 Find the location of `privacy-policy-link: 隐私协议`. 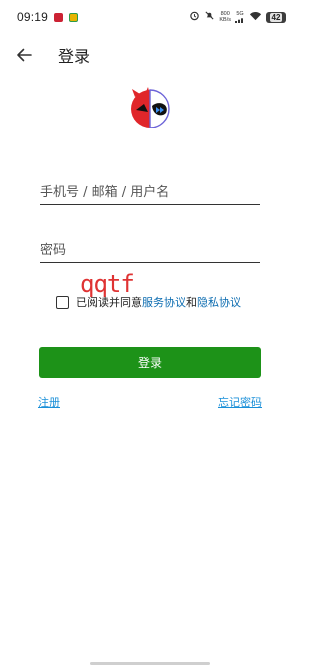

privacy-policy-link: 隐私协议 is located at coordinates (219, 302).